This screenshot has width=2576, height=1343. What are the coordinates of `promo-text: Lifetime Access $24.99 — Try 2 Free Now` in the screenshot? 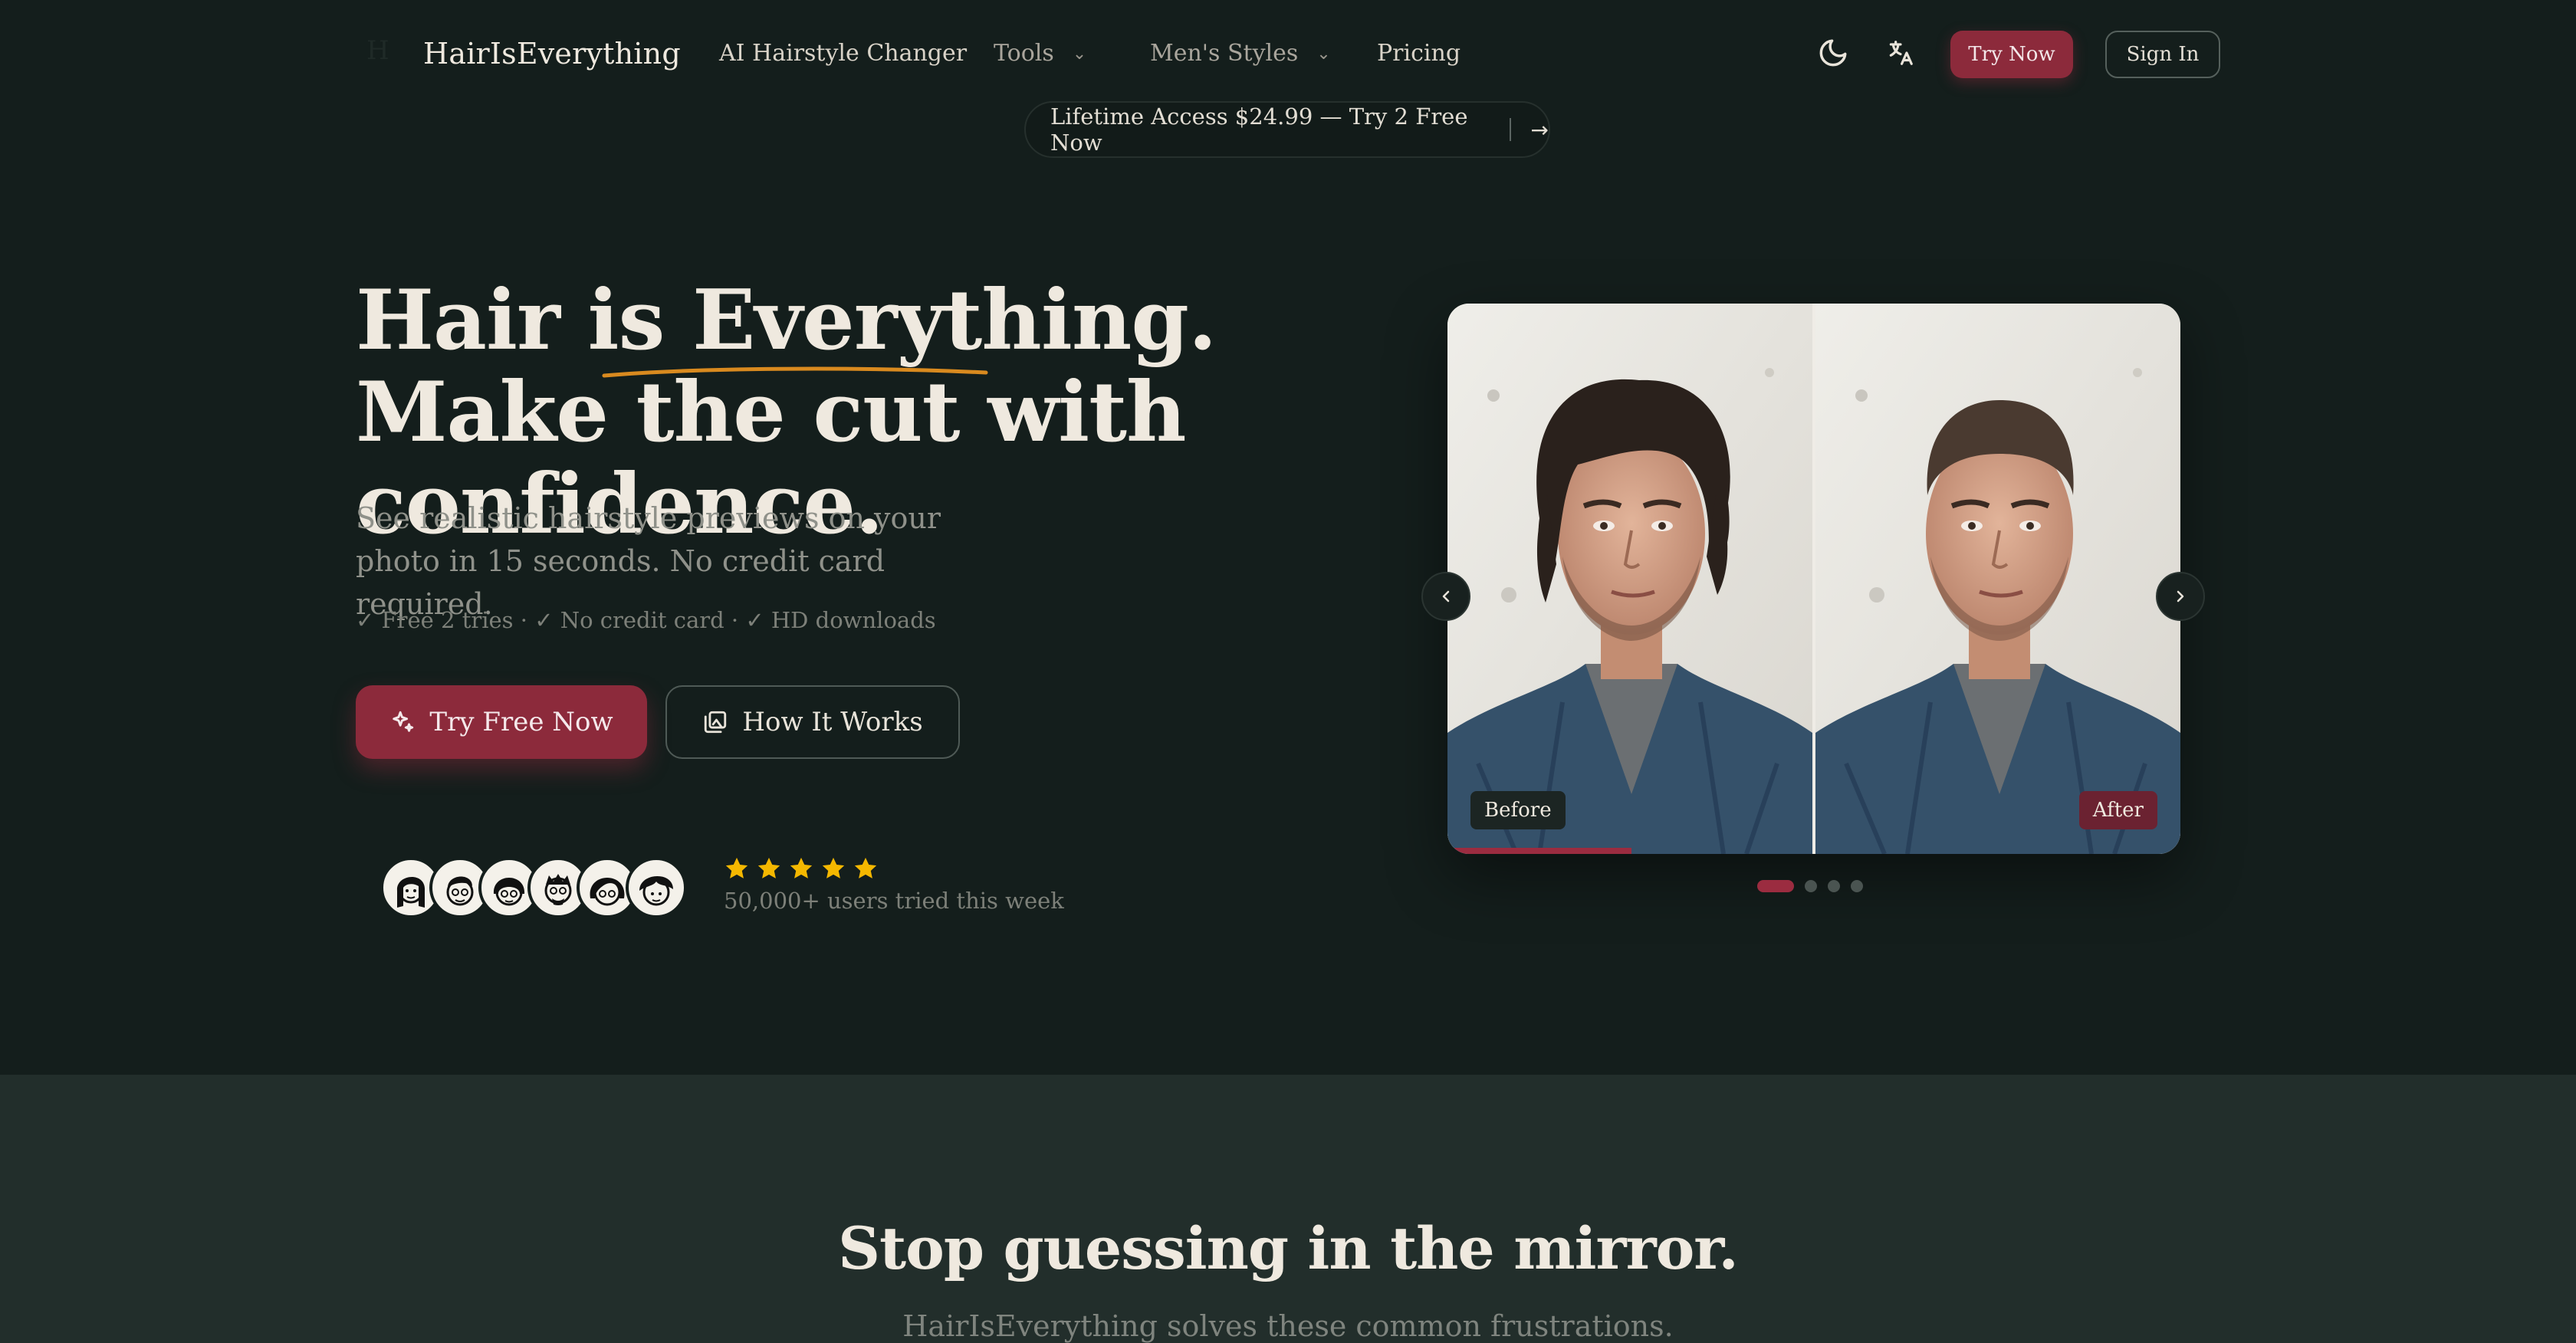 It's located at (1259, 130).